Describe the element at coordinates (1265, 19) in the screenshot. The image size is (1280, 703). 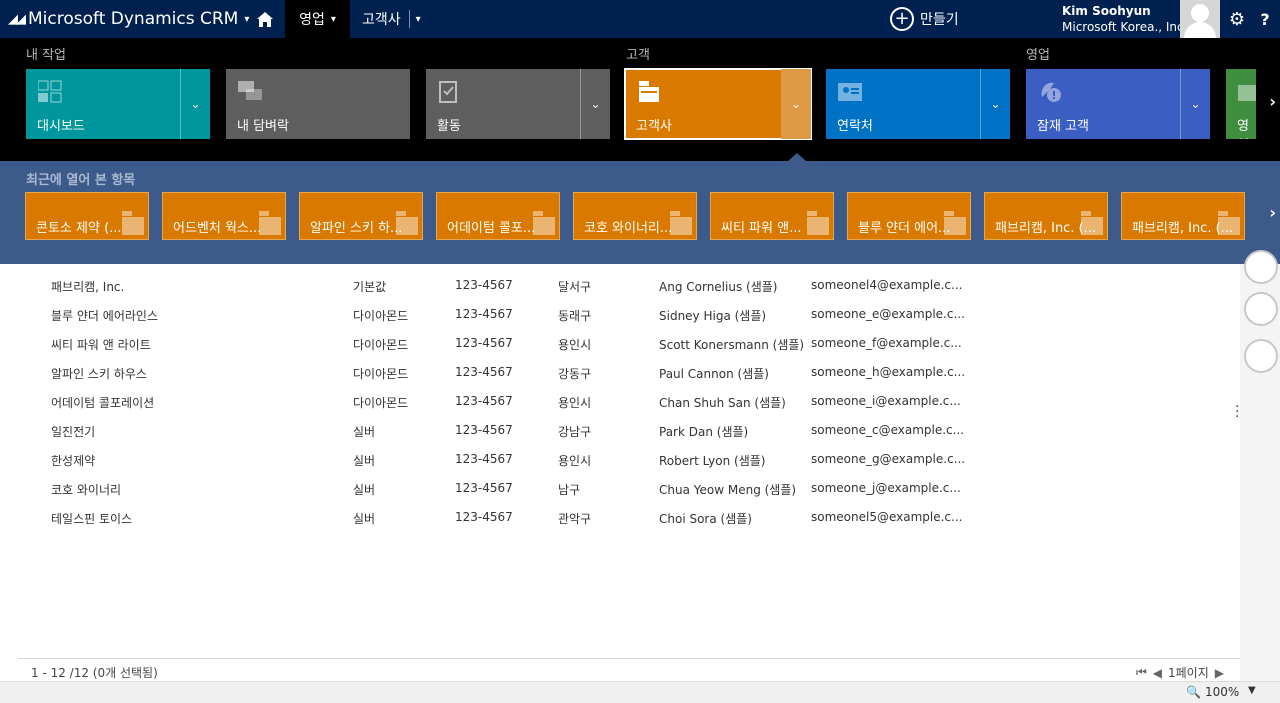
I see `help-button: ?` at that location.